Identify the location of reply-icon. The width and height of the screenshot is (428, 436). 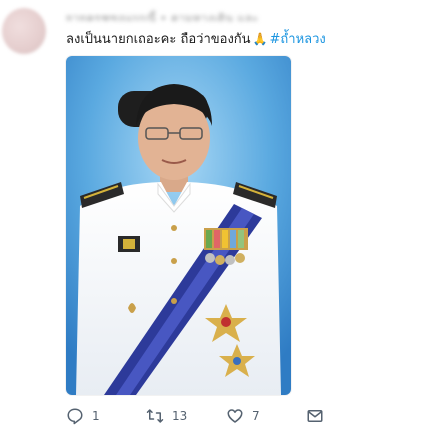
(75, 416).